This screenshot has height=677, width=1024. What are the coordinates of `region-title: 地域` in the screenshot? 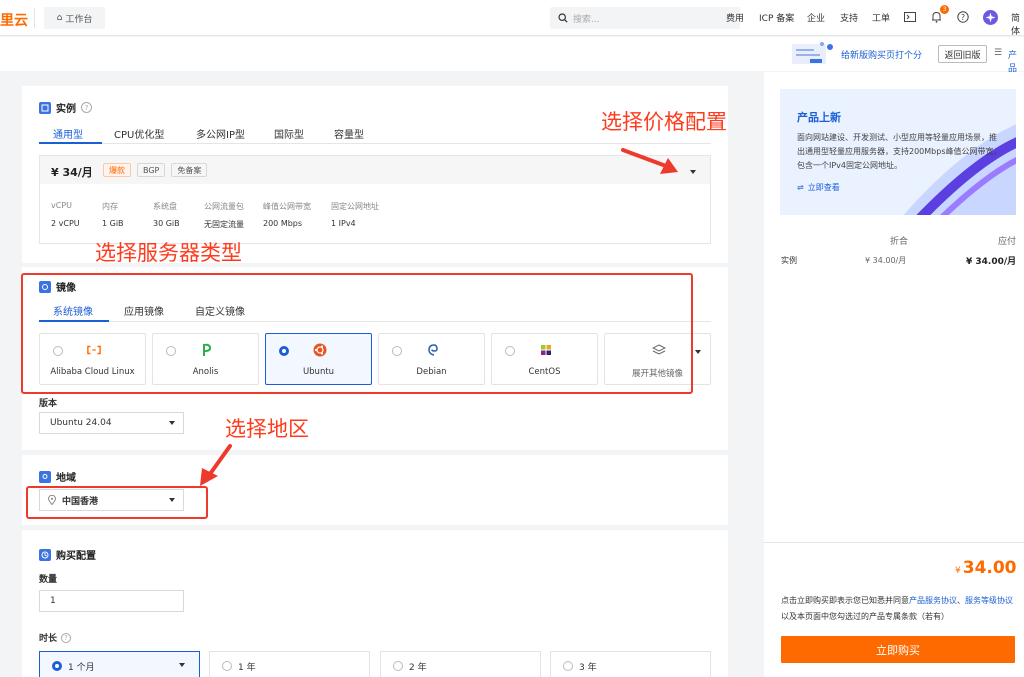 It's located at (66, 478).